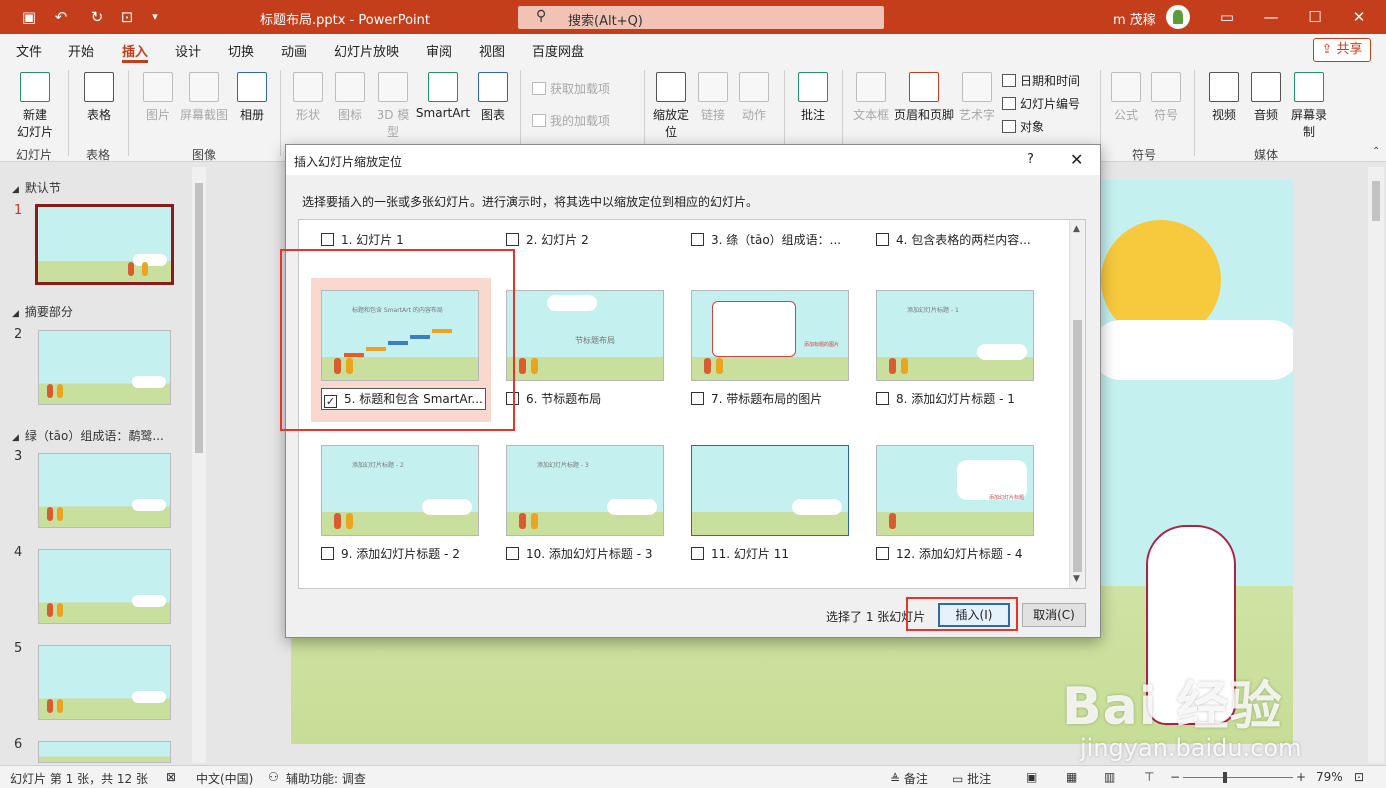  What do you see at coordinates (199, 465) in the screenshot?
I see `thumbnail-scrollbar` at bounding box center [199, 465].